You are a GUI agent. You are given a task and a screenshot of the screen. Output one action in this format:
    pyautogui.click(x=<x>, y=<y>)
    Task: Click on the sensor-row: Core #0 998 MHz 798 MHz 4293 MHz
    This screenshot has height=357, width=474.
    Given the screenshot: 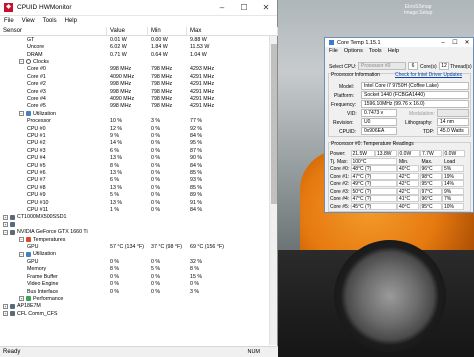 What is the action you would take?
    pyautogui.click(x=135, y=69)
    